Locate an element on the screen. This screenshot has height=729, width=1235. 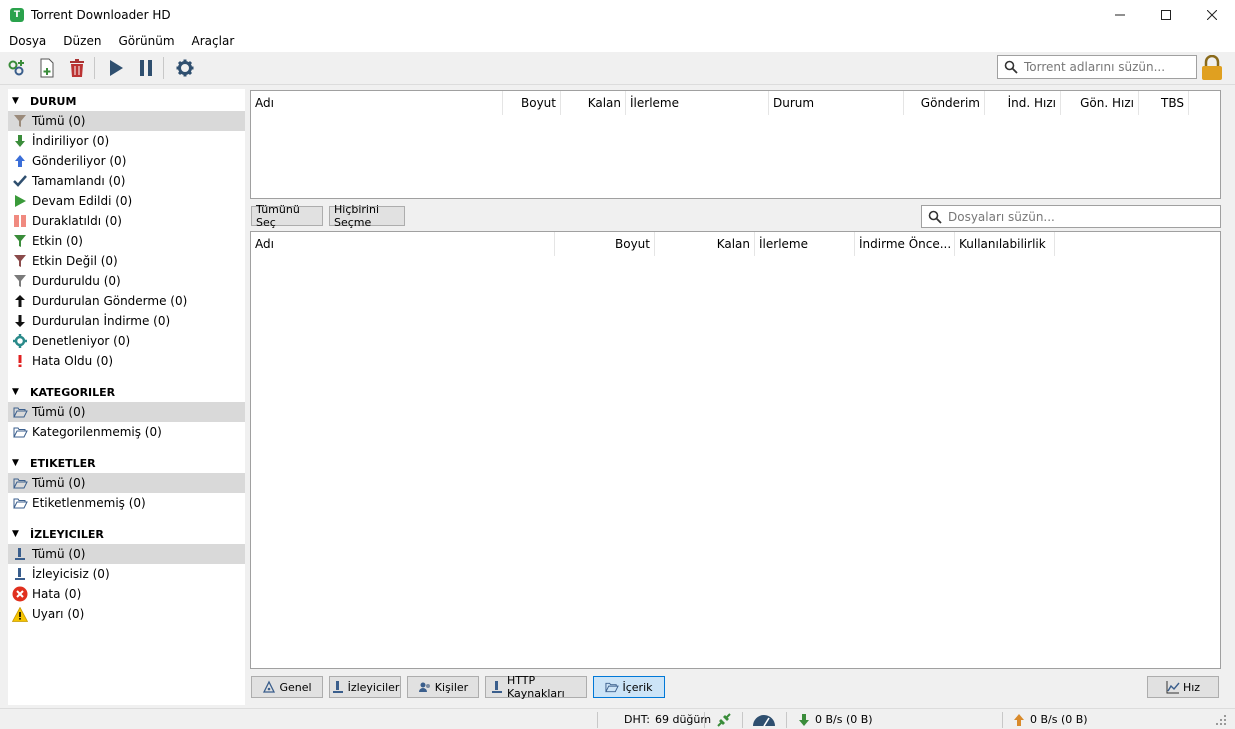
sidebar-item-label: Tümü (0) is located at coordinates (59, 121).